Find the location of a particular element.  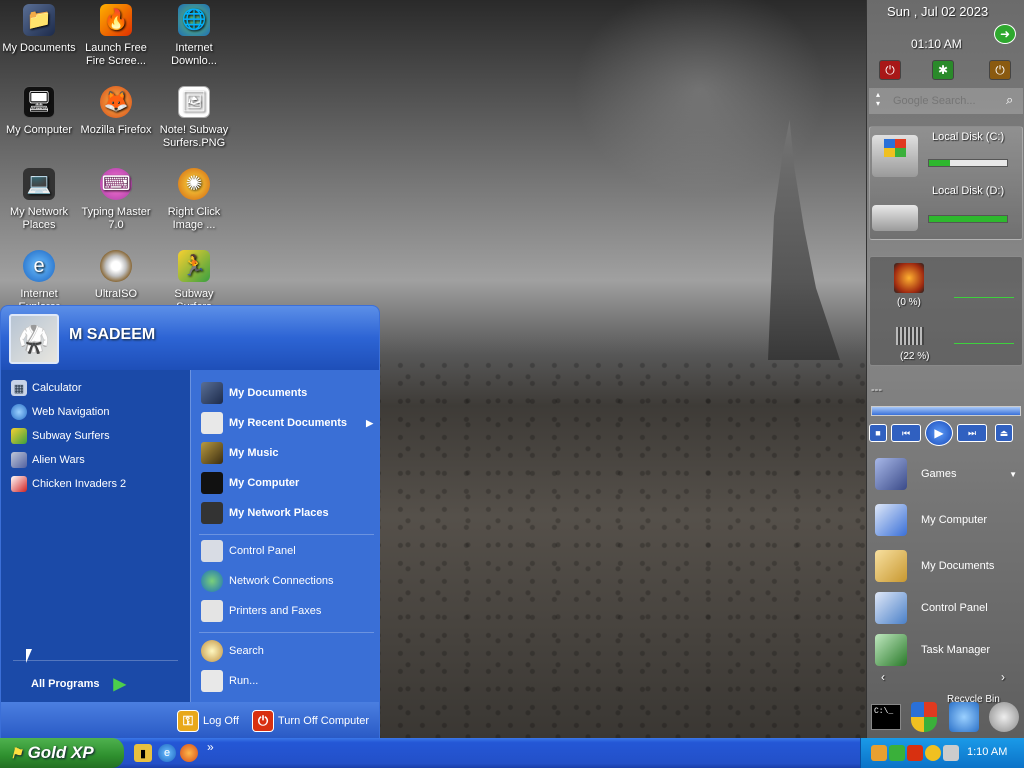

speaker-icon is located at coordinates (1004, 717).